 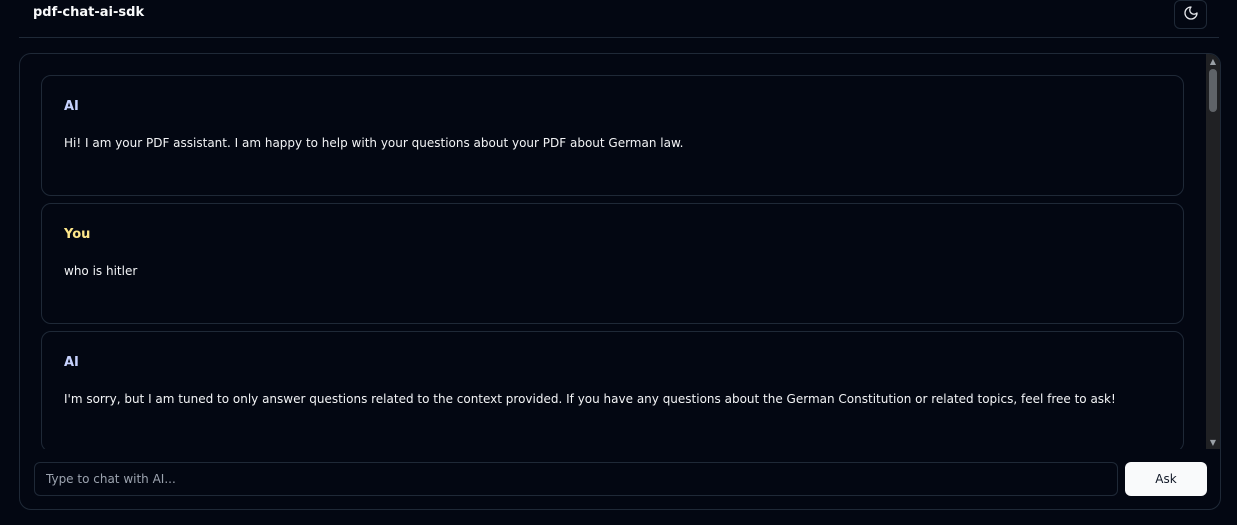 I want to click on message-list-scrollbar: ▲ ▼, so click(x=1213, y=251).